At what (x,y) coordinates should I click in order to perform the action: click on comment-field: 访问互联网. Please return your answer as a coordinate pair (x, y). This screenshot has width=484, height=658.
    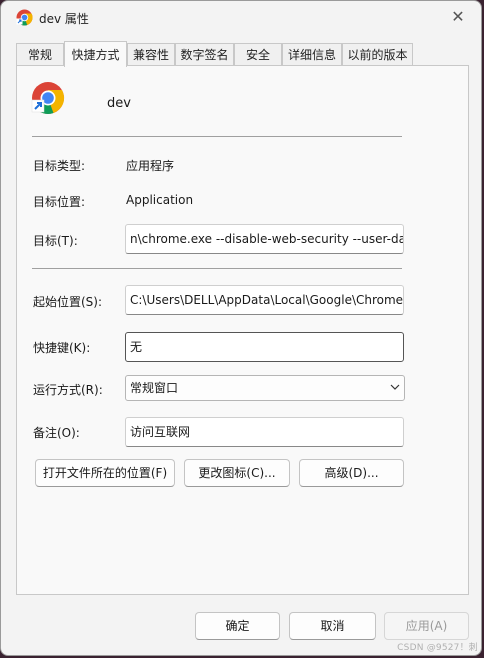
    Looking at the image, I should click on (264, 432).